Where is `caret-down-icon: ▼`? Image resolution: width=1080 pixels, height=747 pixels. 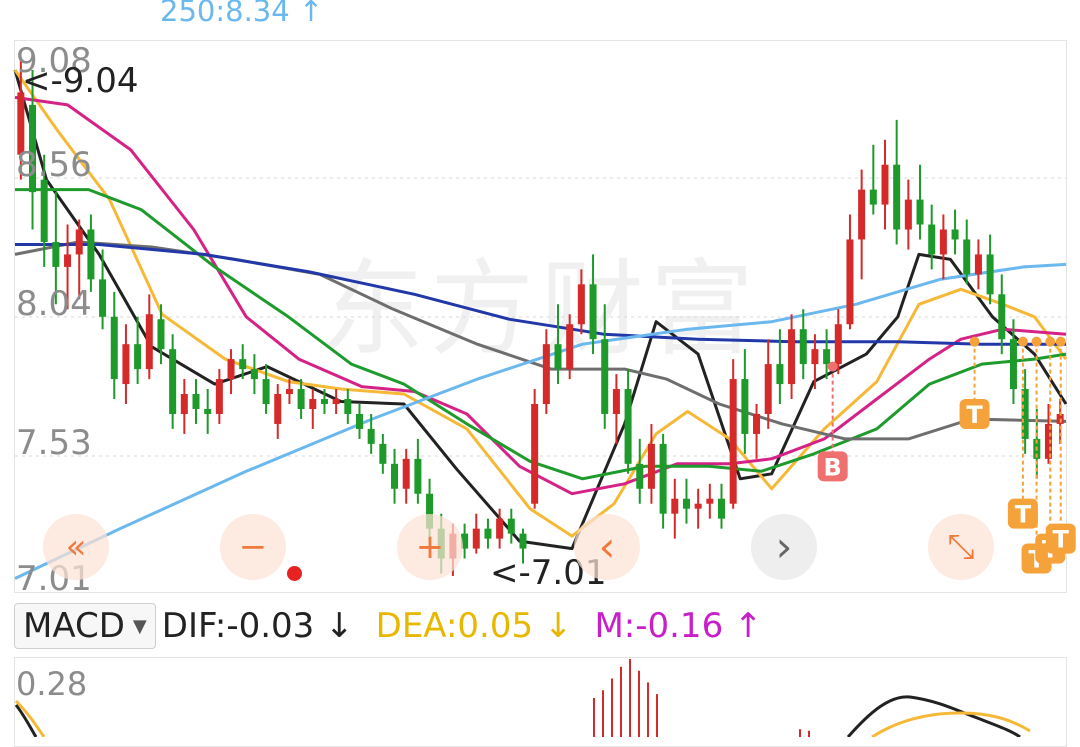 caret-down-icon: ▼ is located at coordinates (139, 626).